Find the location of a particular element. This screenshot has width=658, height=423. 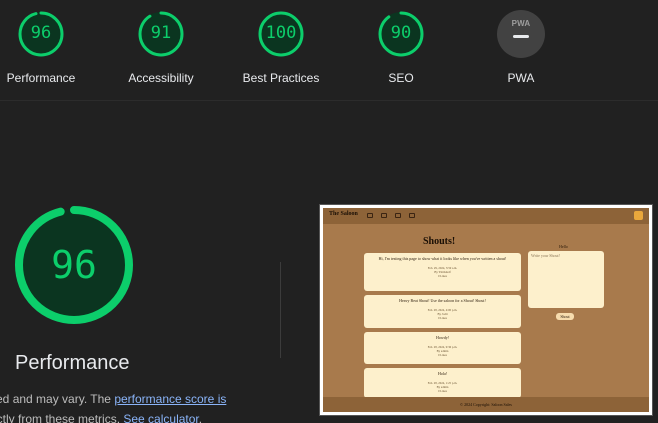

pwa-dash-icon is located at coordinates (521, 36).